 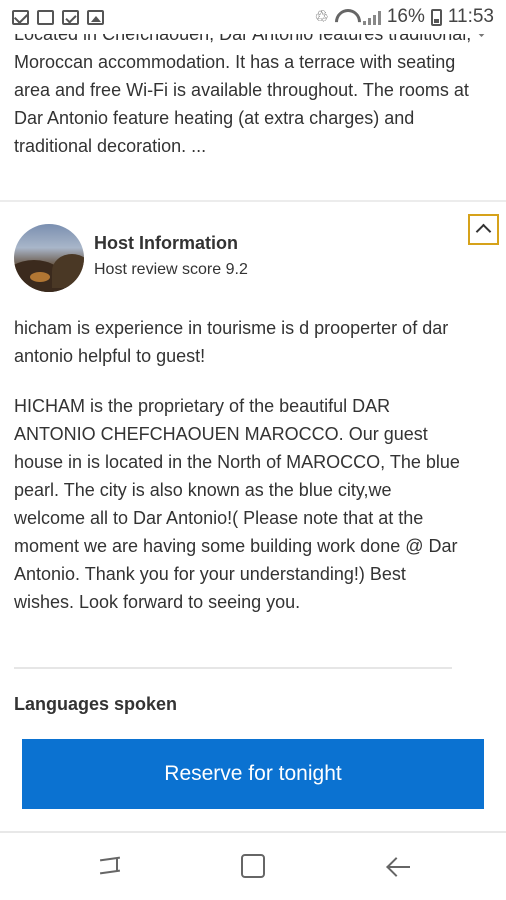 I want to click on languages-spoken-title: Languages spoken, so click(x=96, y=704).